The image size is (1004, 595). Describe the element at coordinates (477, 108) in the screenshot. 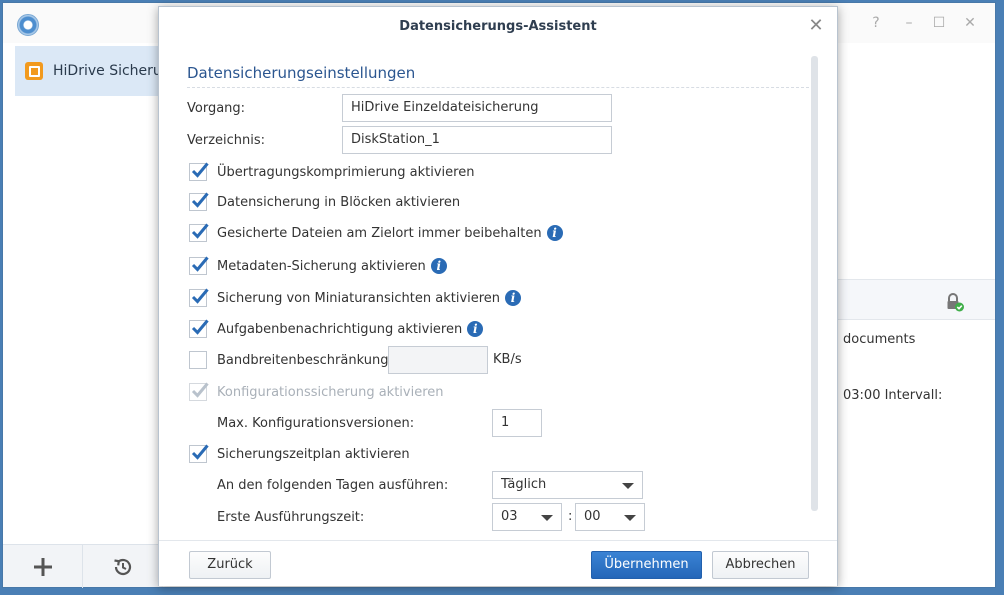

I see `vorgang-input: HiDrive Einzeldateisicherung` at that location.